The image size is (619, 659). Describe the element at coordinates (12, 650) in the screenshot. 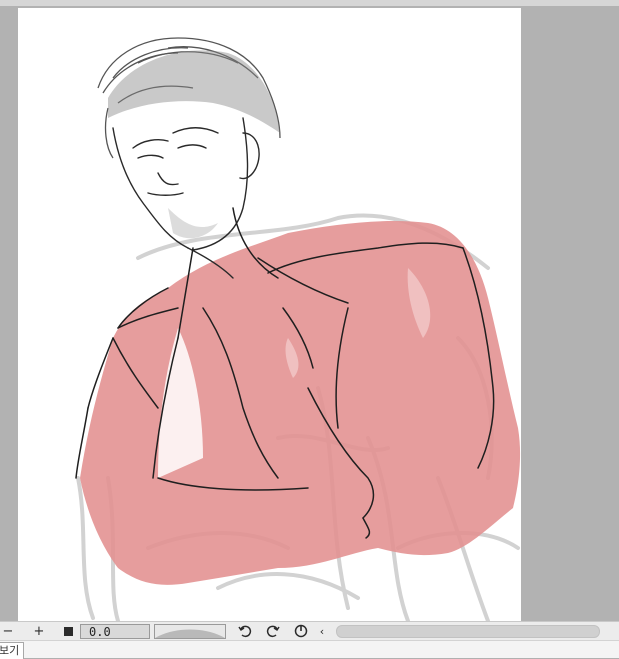

I see `tab-view: 보기` at that location.